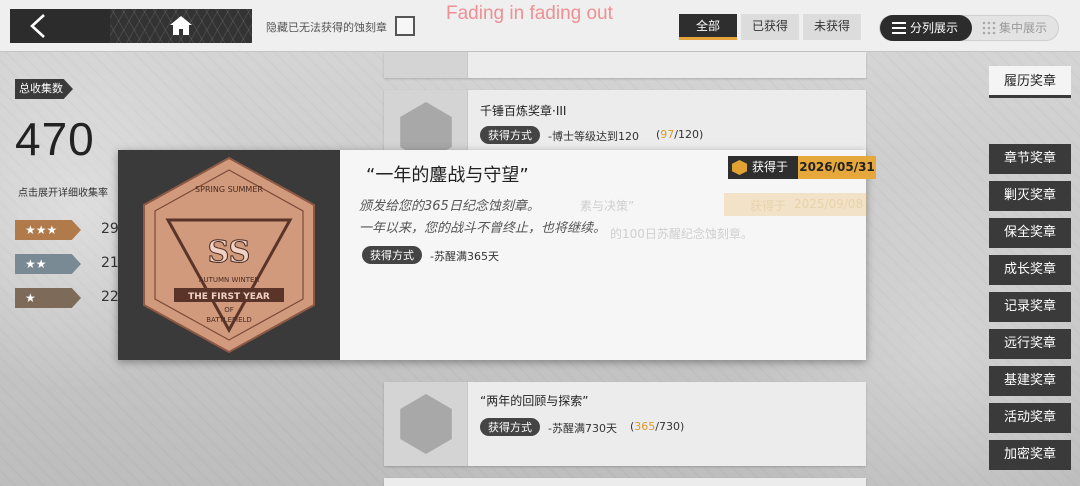 The width and height of the screenshot is (1080, 486). What do you see at coordinates (1030, 233) in the screenshot?
I see `category-tab-security: 保全奖章` at bounding box center [1030, 233].